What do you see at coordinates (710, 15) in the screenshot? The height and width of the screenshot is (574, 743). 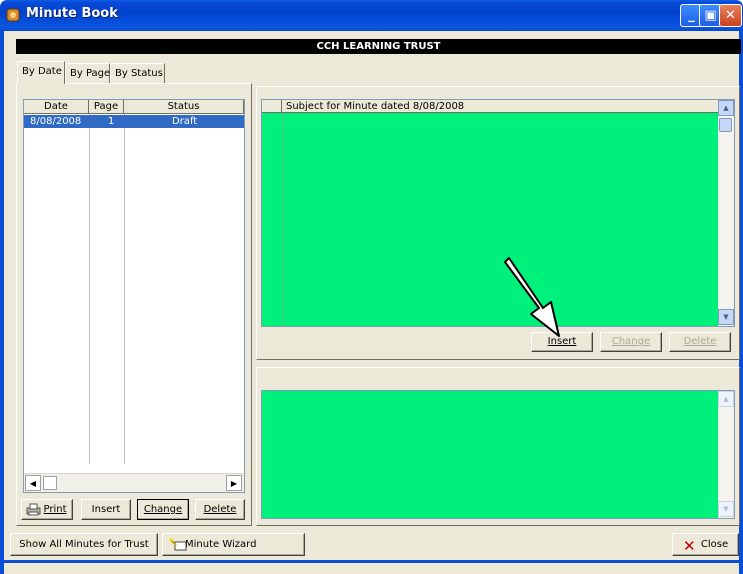 I see `maximize-icon: ▣` at bounding box center [710, 15].